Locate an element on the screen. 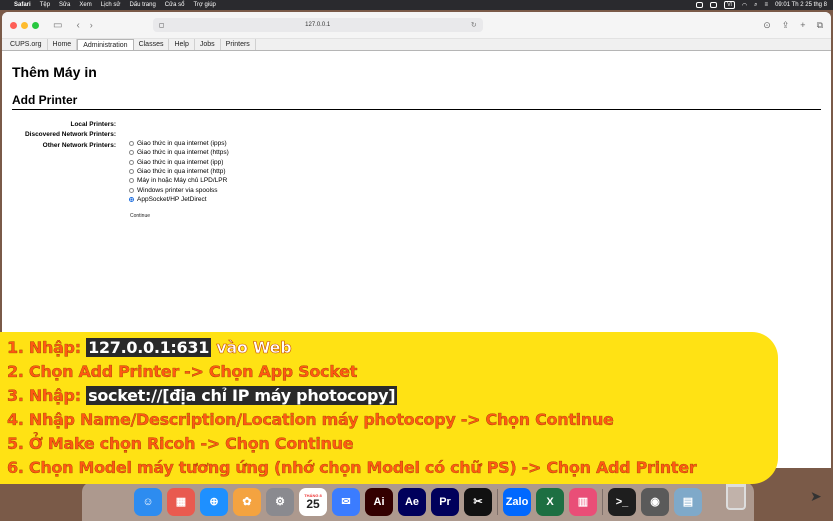 This screenshot has width=833, height=521. calendar-icon: THÁNG 8 25 is located at coordinates (313, 501).